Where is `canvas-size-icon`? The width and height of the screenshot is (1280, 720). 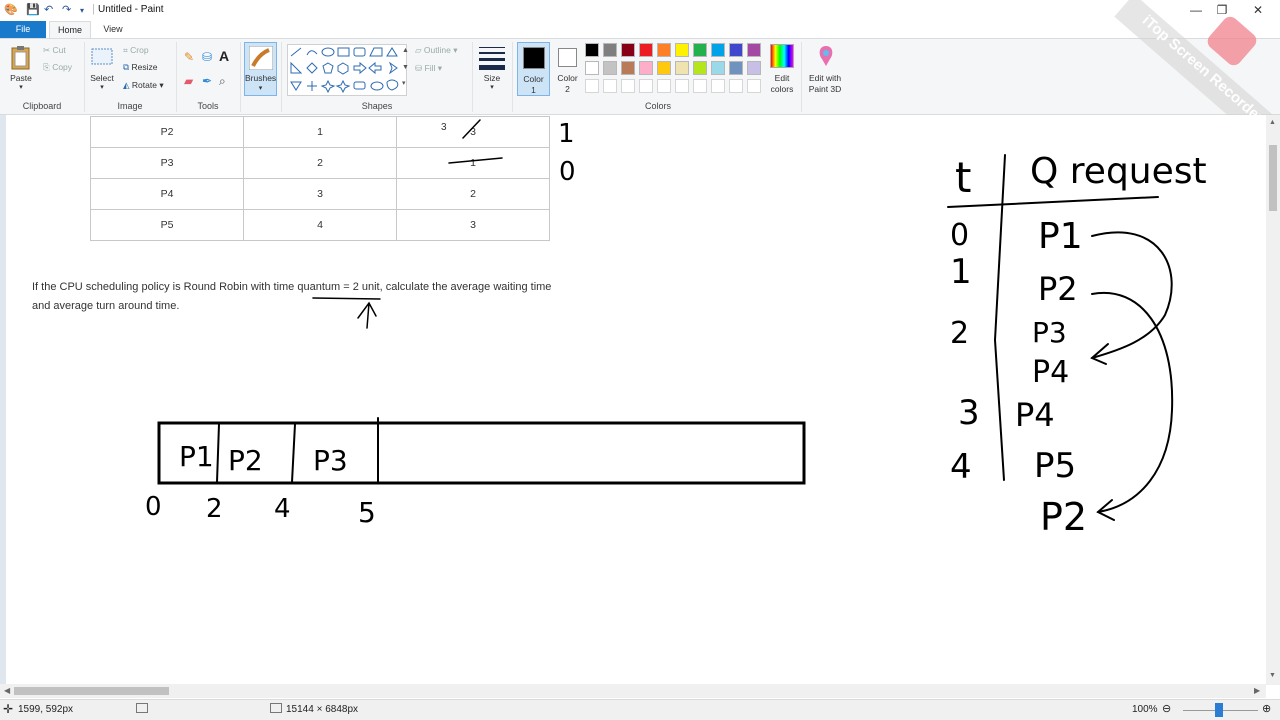 canvas-size-icon is located at coordinates (276, 708).